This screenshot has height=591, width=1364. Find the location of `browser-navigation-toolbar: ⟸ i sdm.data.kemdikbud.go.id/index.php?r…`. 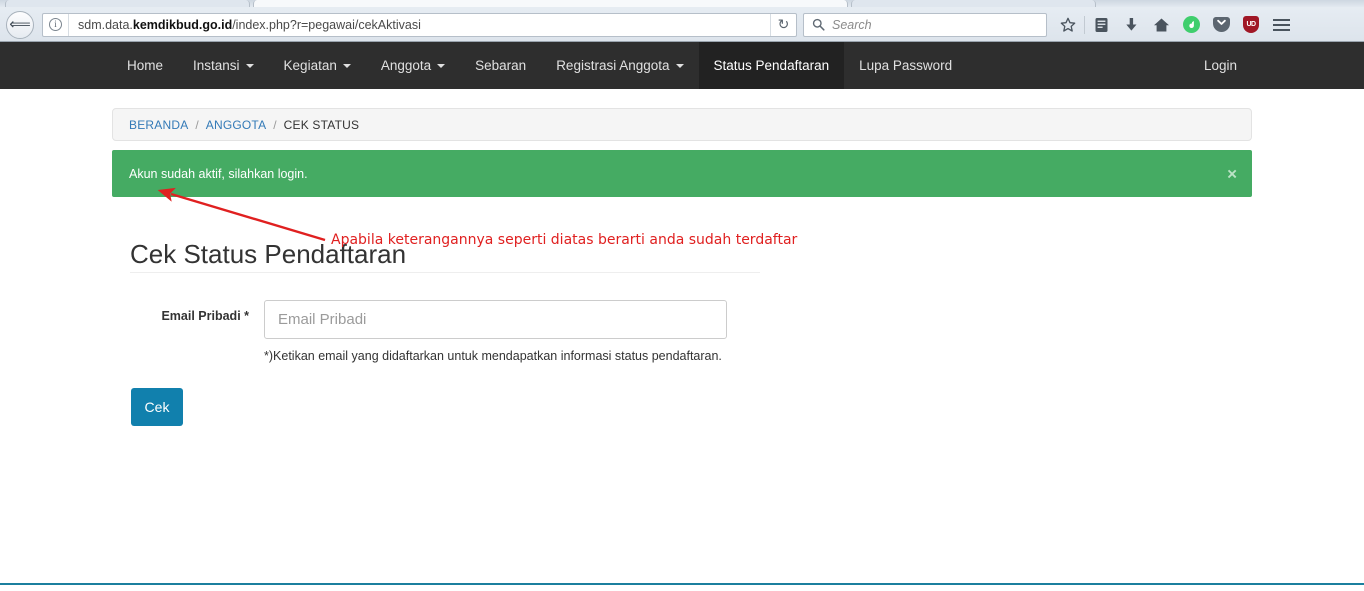

browser-navigation-toolbar: ⟸ i sdm.data.kemdikbud.go.id/index.php?r… is located at coordinates (682, 24).